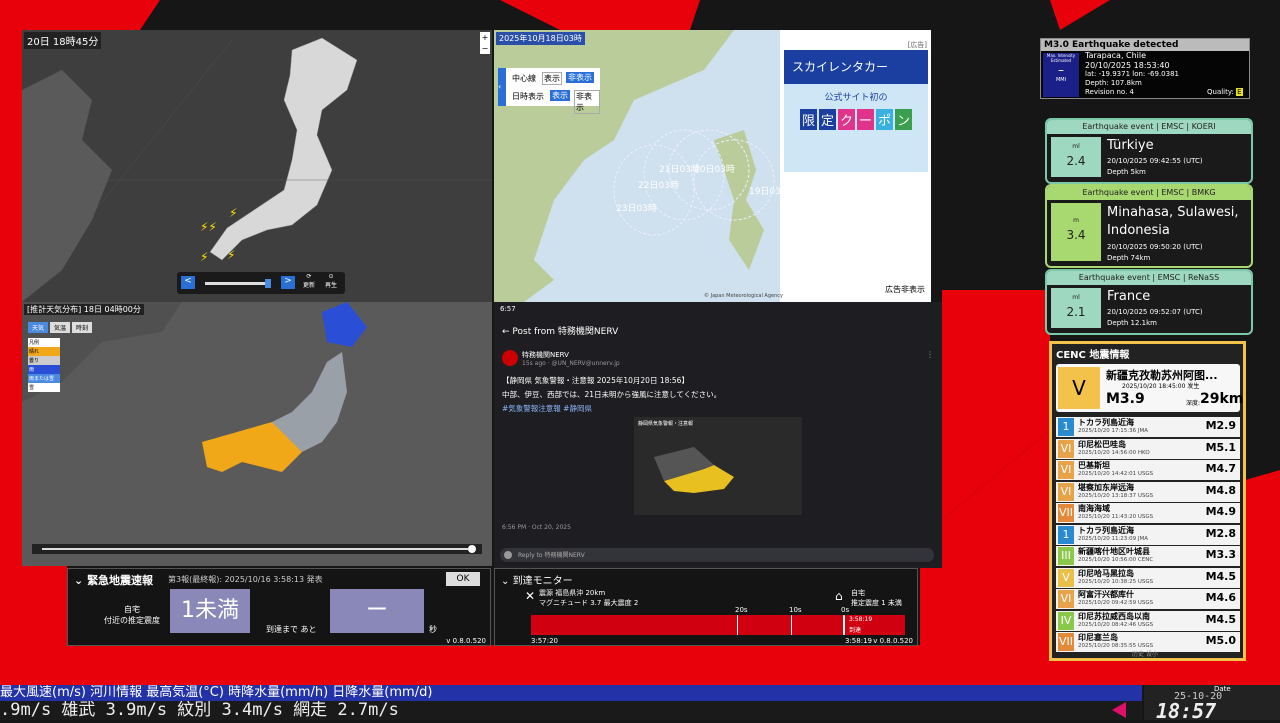 The width and height of the screenshot is (1280, 723). Describe the element at coordinates (1148, 513) in the screenshot. I see `cenc-list-item: VII 南海海域 2025/10/20 11:43:20 USGS M4.9` at that location.